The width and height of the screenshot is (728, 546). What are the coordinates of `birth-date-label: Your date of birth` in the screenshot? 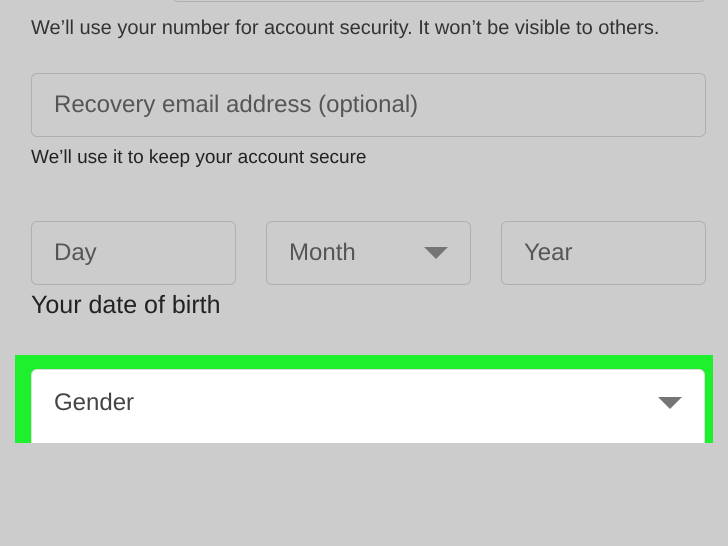 It's located at (126, 305).